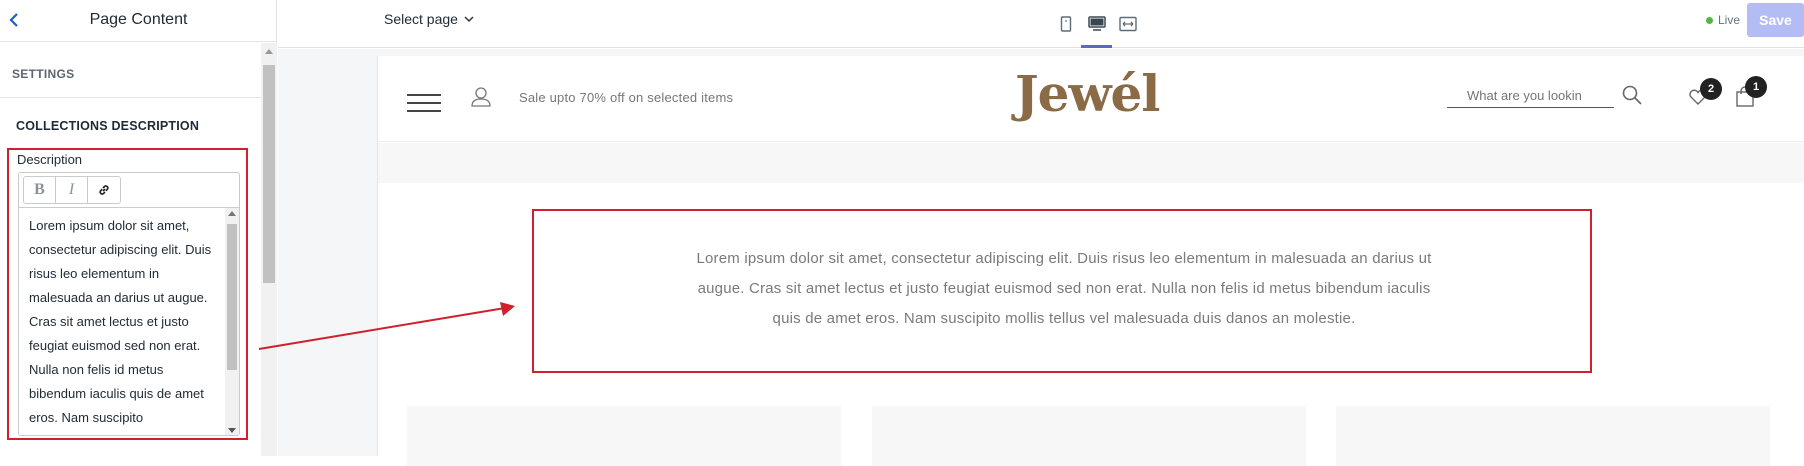 This screenshot has height=466, width=1804. What do you see at coordinates (269, 51) in the screenshot?
I see `sidebar-scroll-up-icon` at bounding box center [269, 51].